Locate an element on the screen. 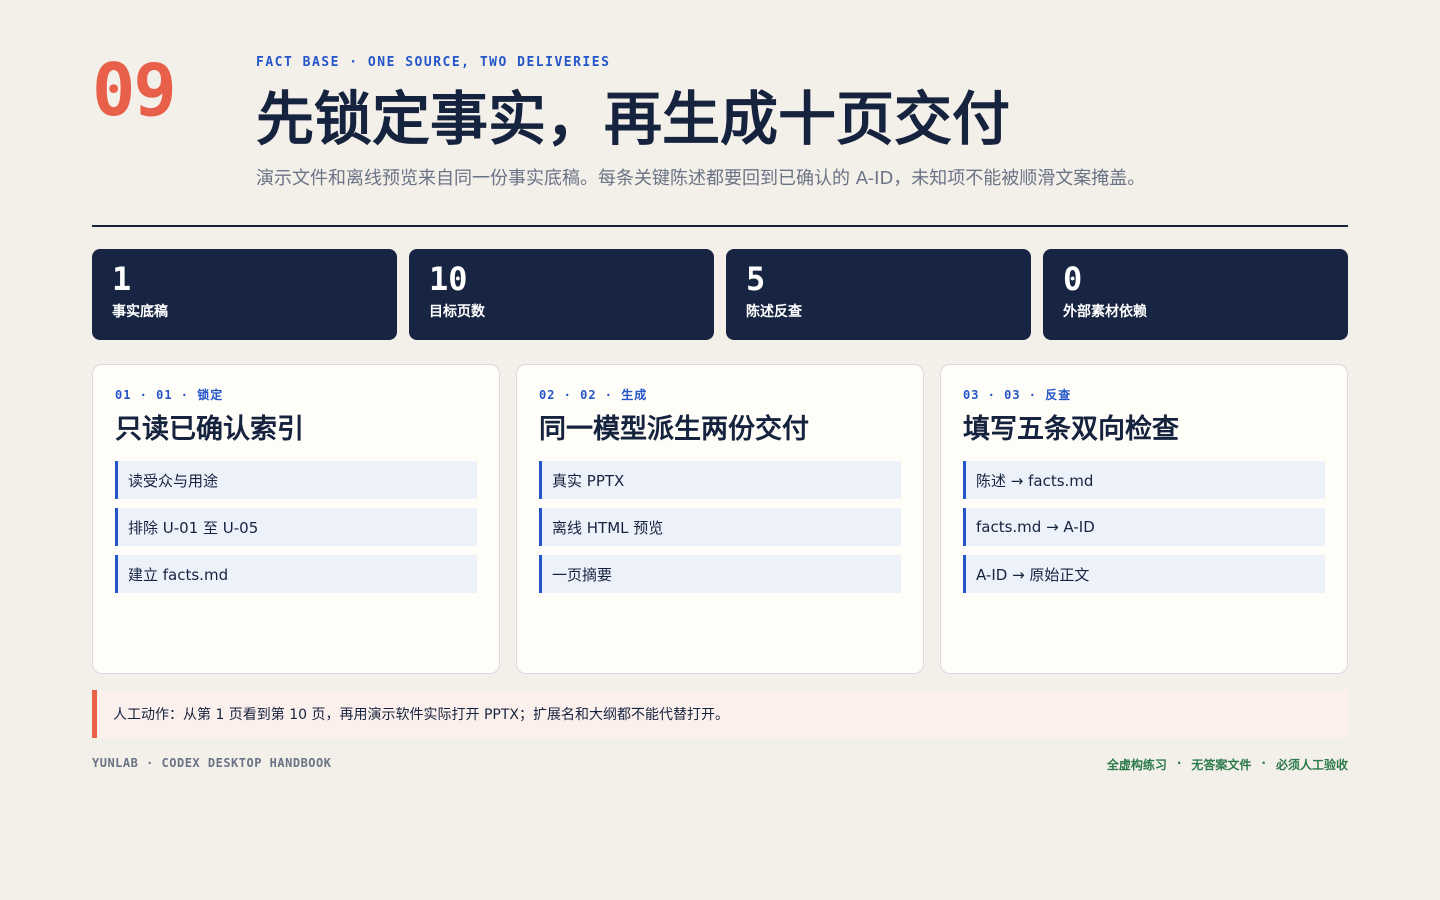 The height and width of the screenshot is (900, 1440). card-title: 同一模型派生两份交付 is located at coordinates (674, 429).